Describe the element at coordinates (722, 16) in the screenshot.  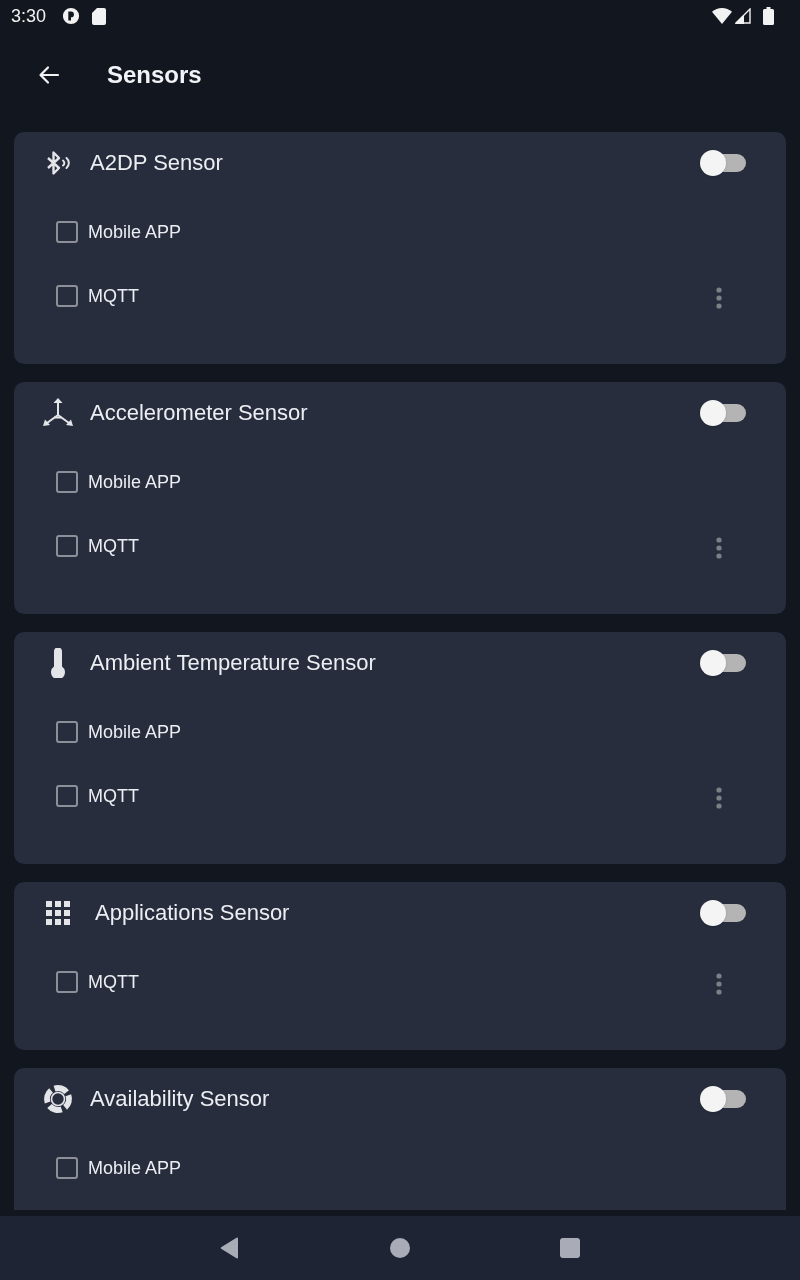
I see `wifi-icon` at that location.